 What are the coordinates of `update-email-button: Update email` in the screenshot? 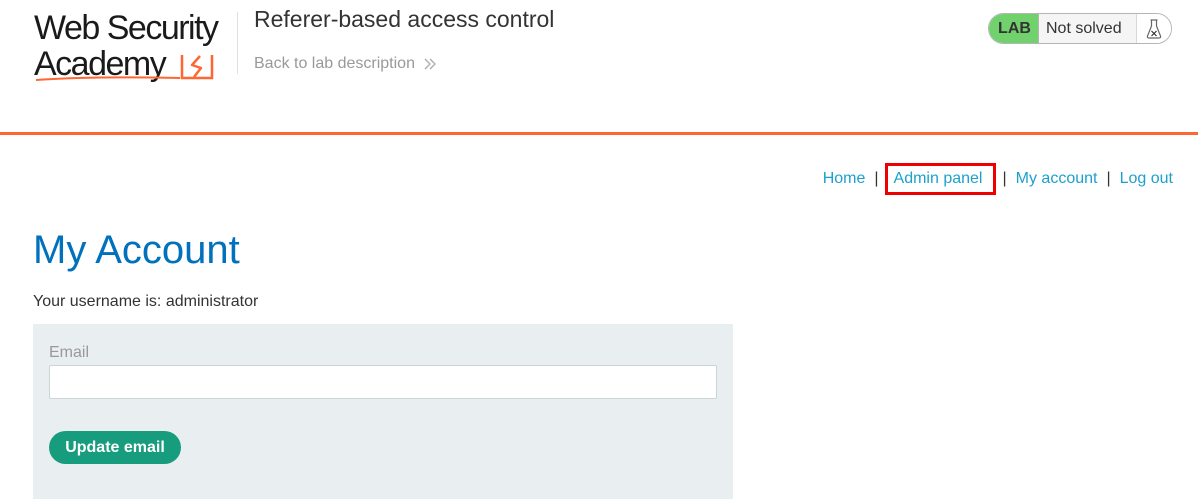 It's located at (115, 447).